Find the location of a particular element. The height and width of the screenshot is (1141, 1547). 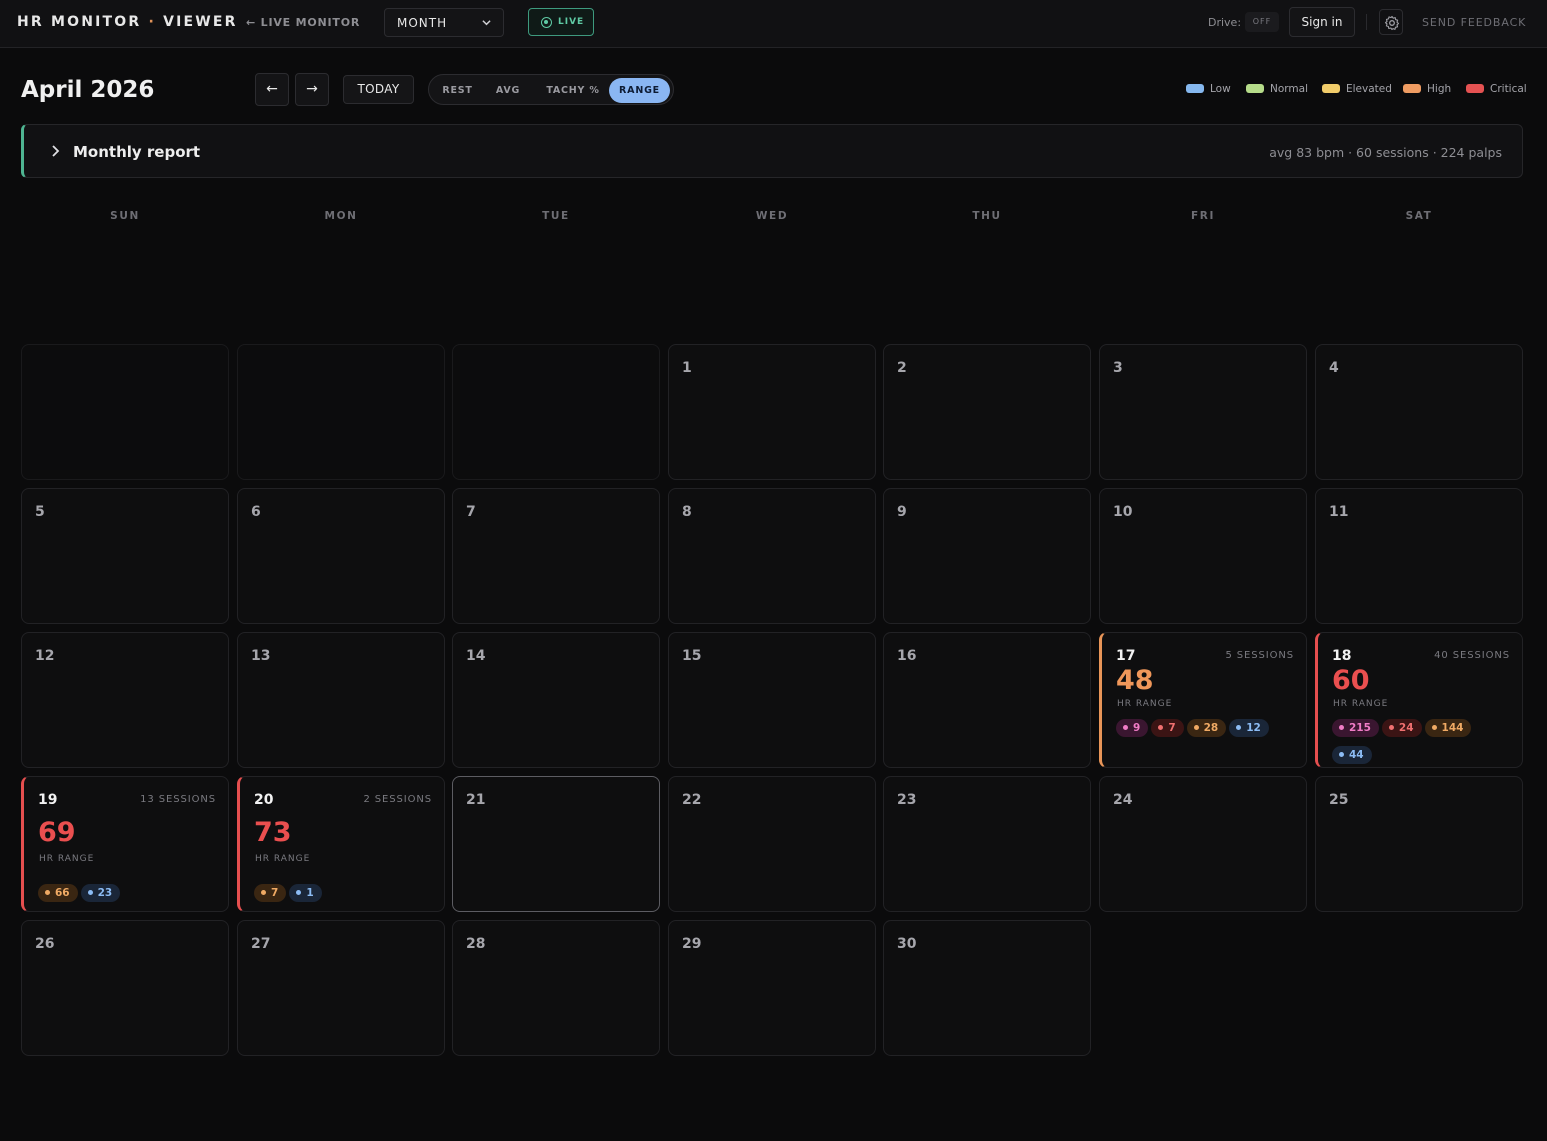

day-cell: 13 is located at coordinates (341, 700).